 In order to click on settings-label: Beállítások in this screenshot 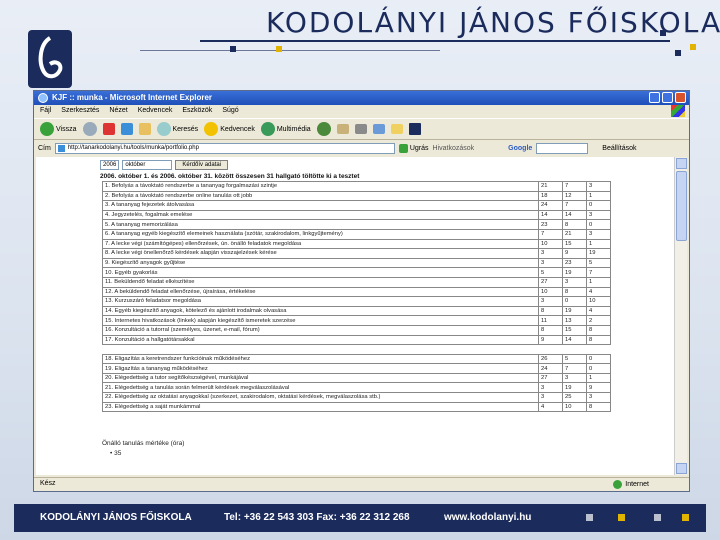, I will do `click(619, 148)`.